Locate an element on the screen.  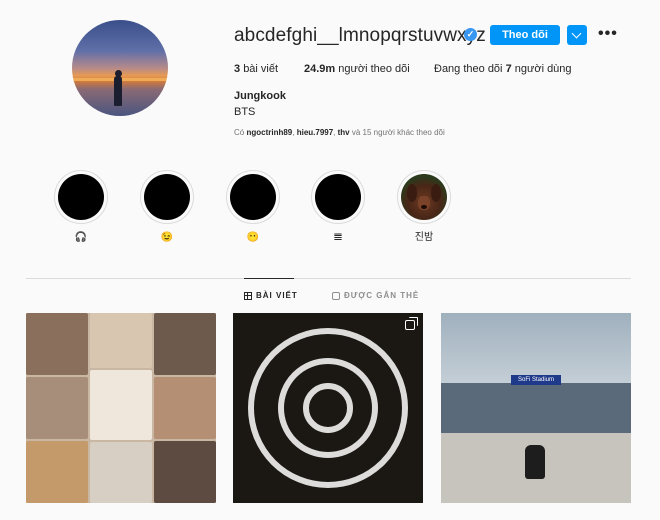
highlight-item: 진밤 is located at coordinates (424, 207).